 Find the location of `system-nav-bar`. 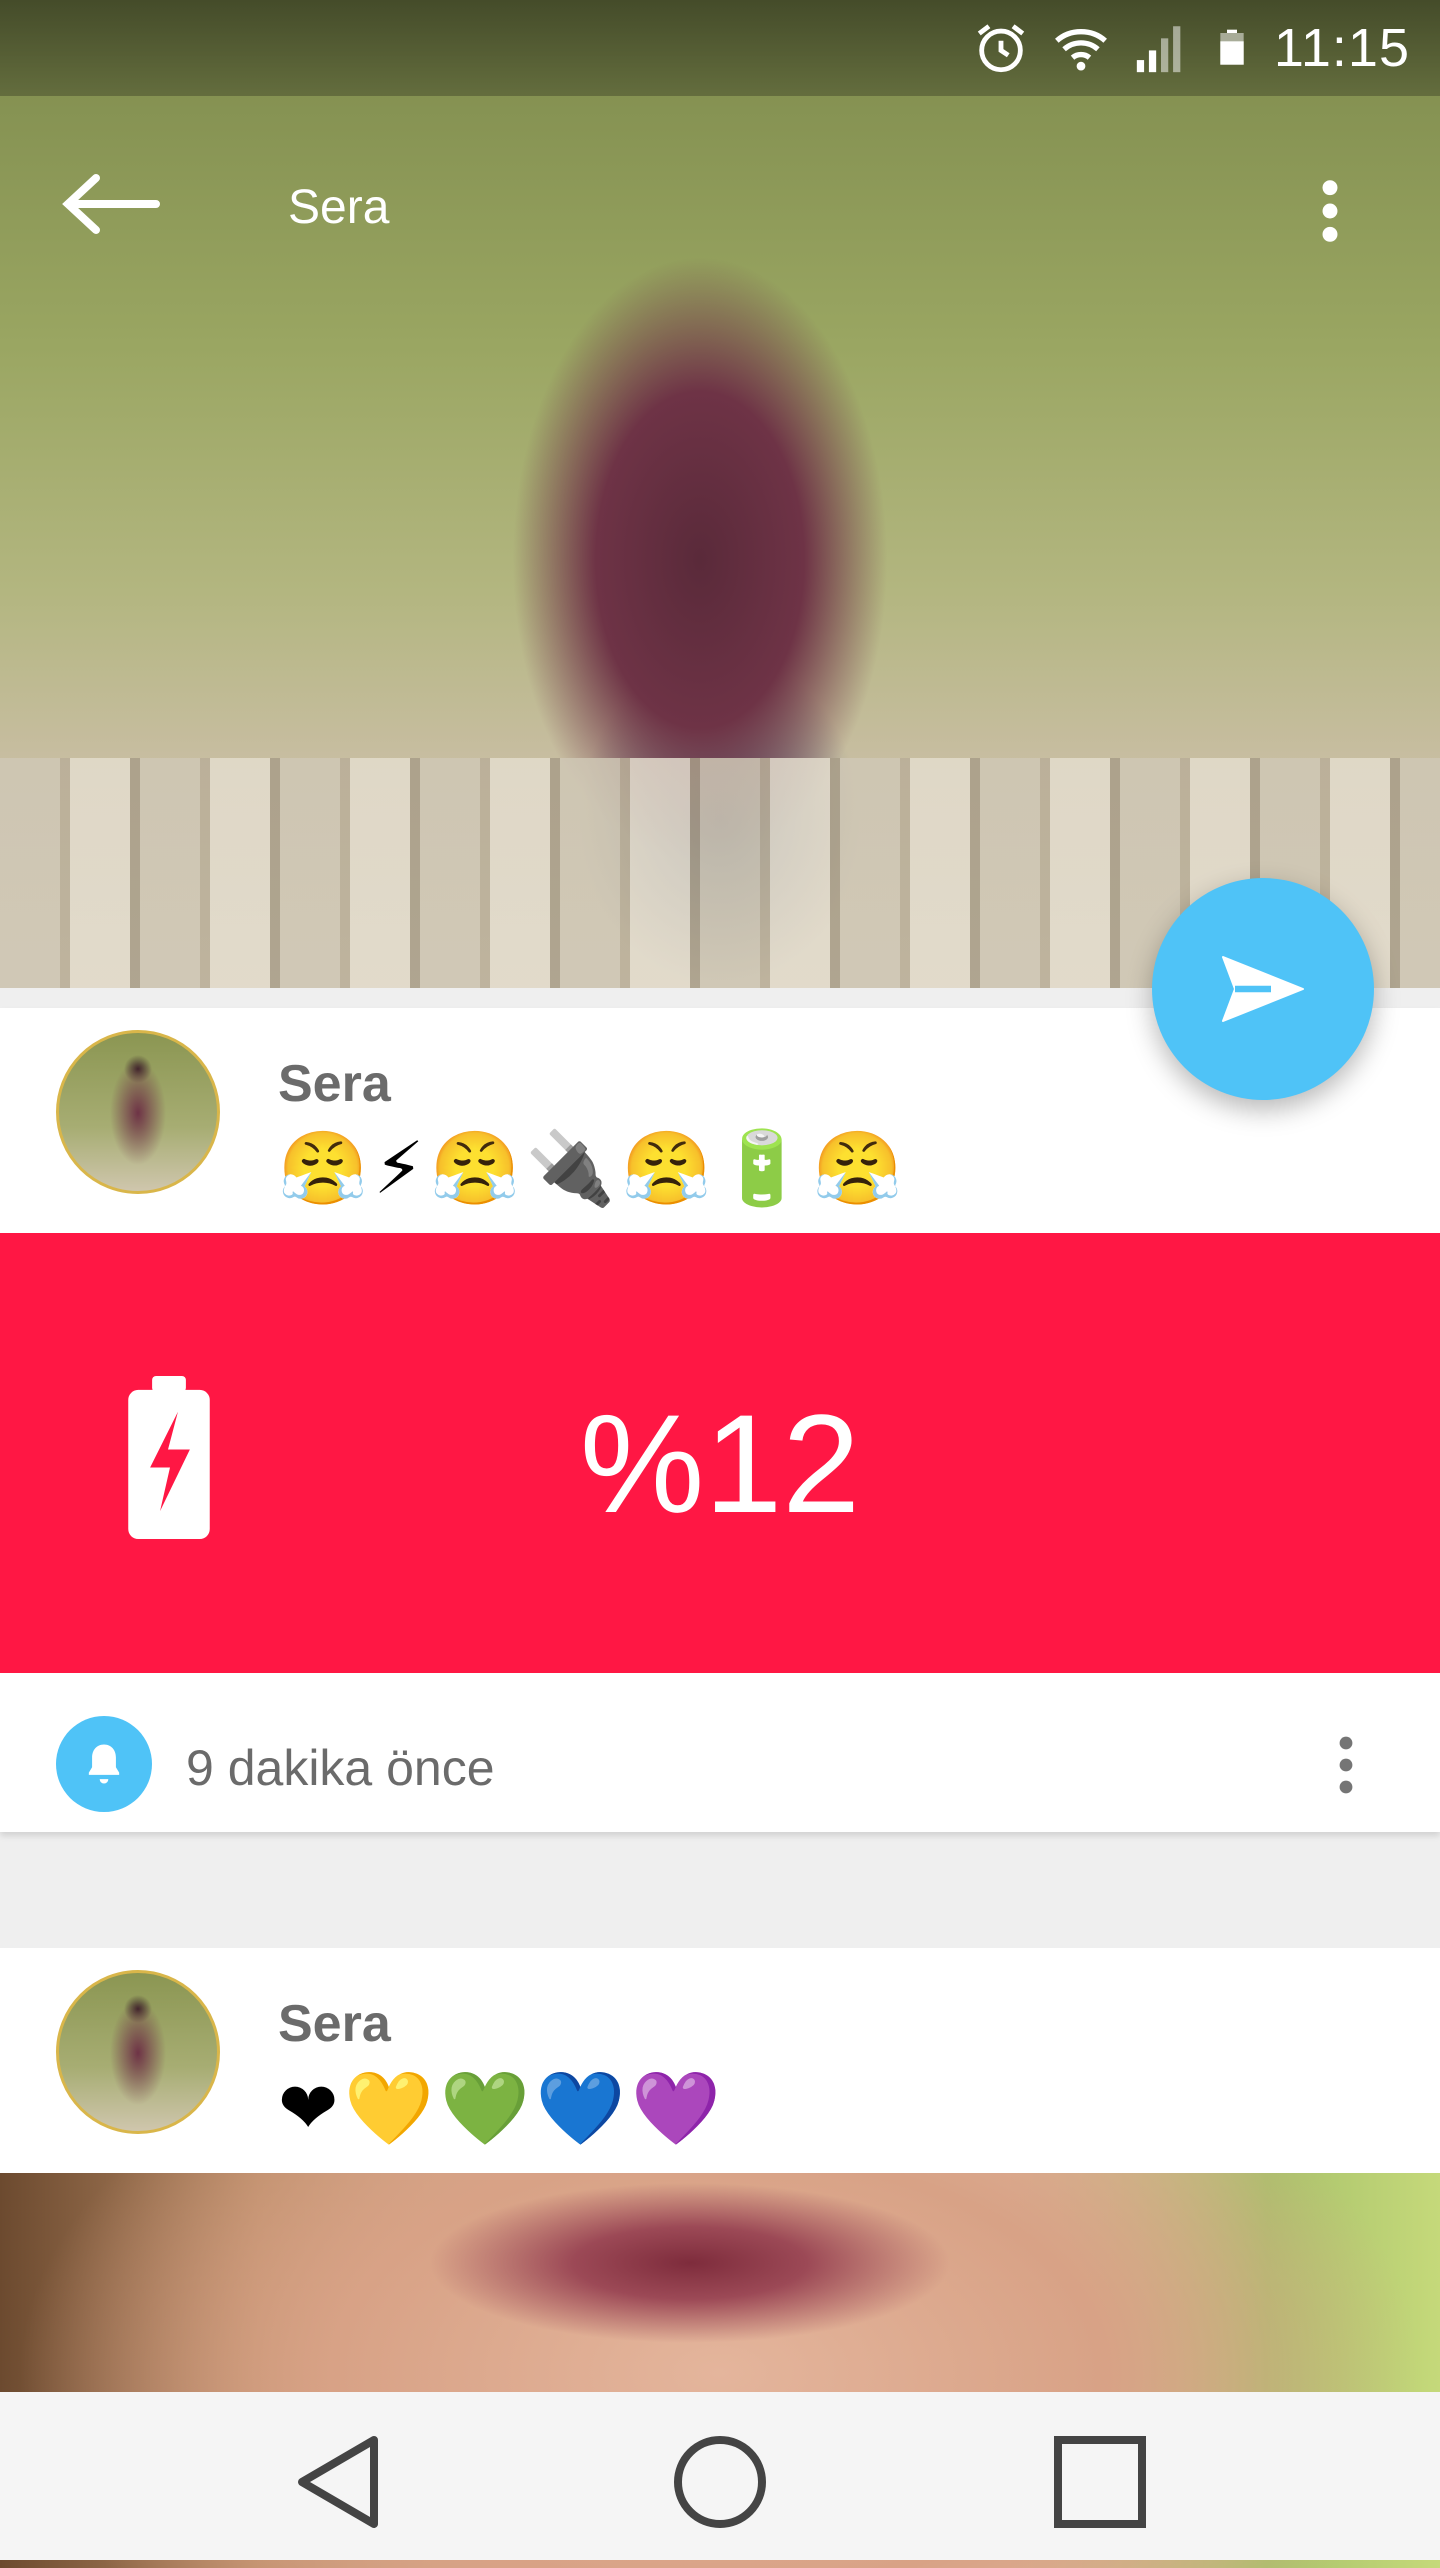

system-nav-bar is located at coordinates (720, 2476).